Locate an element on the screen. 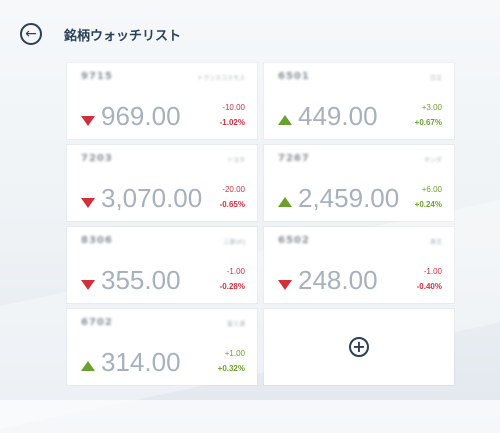 The width and height of the screenshot is (500, 433). stock-code: 6502 is located at coordinates (294, 240).